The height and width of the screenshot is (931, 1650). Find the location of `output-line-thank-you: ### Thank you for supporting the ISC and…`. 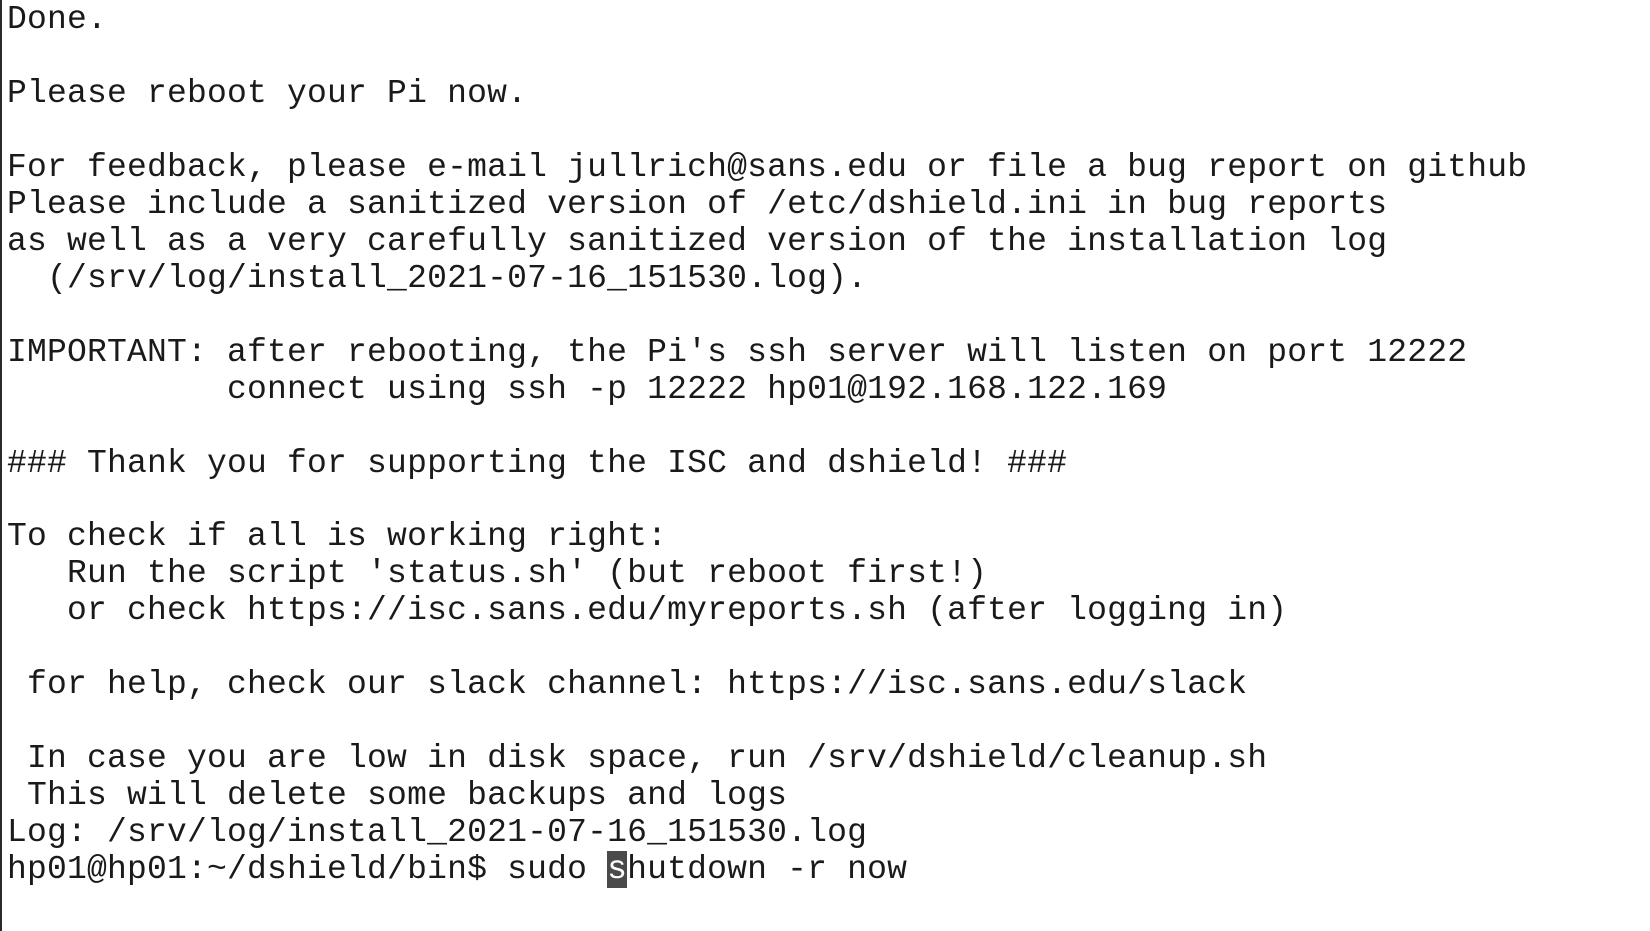

output-line-thank-you: ### Thank you for supporting the ISC and… is located at coordinates (537, 463).